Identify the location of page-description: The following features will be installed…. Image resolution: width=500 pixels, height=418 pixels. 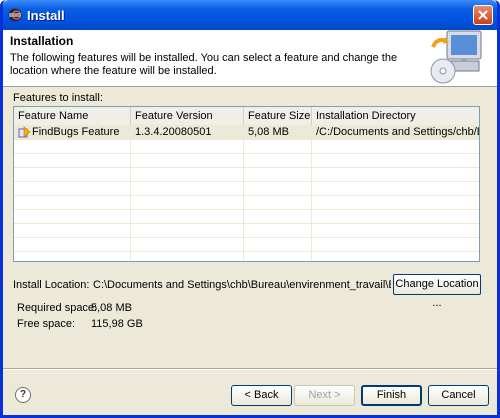
(204, 64).